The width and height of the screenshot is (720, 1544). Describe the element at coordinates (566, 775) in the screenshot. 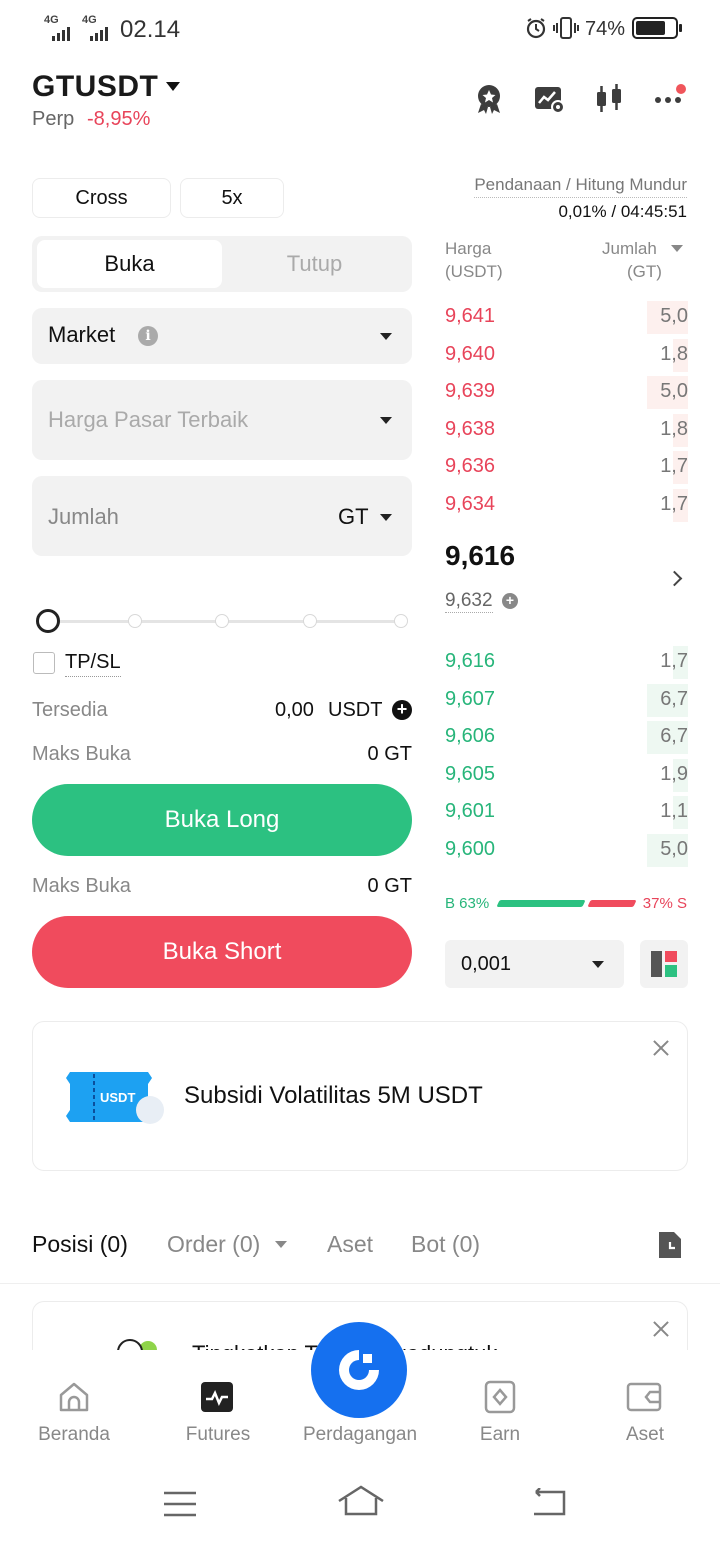

I see `bid-row: 9,605 1,9` at that location.